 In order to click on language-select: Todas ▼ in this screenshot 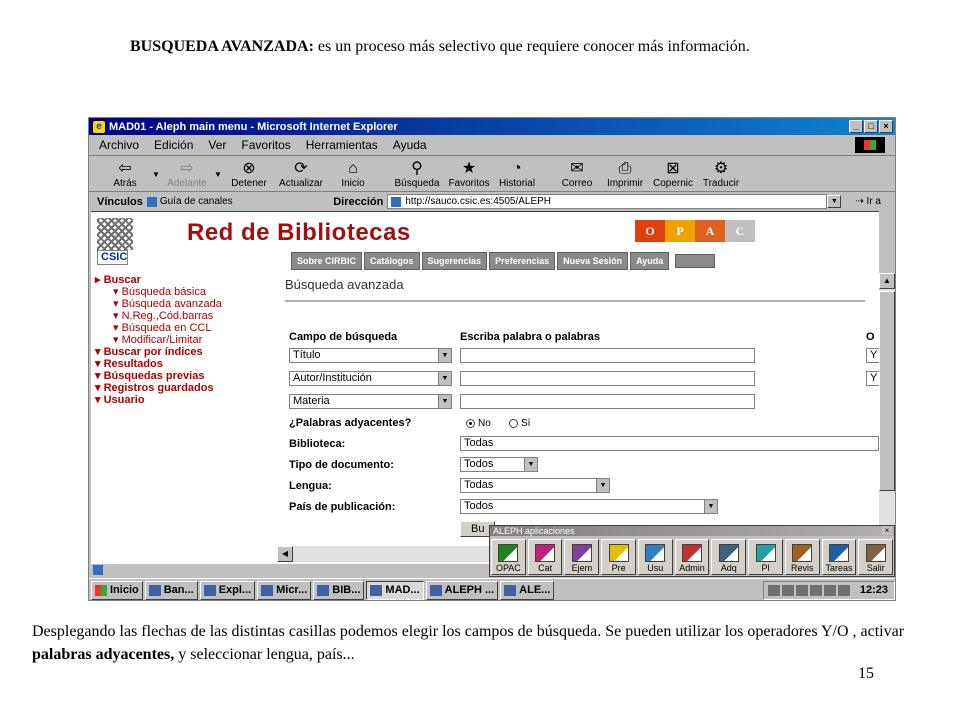, I will do `click(535, 485)`.